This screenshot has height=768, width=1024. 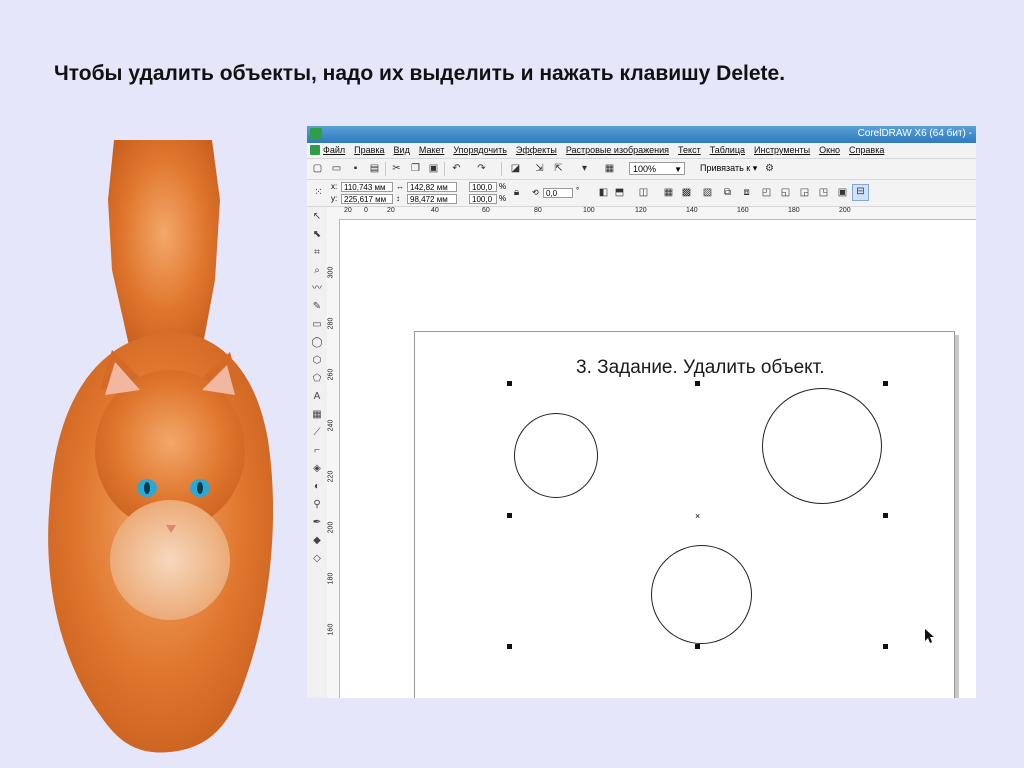 What do you see at coordinates (317, 505) in the screenshot?
I see `eyedropper-tool-icon: ⚲` at bounding box center [317, 505].